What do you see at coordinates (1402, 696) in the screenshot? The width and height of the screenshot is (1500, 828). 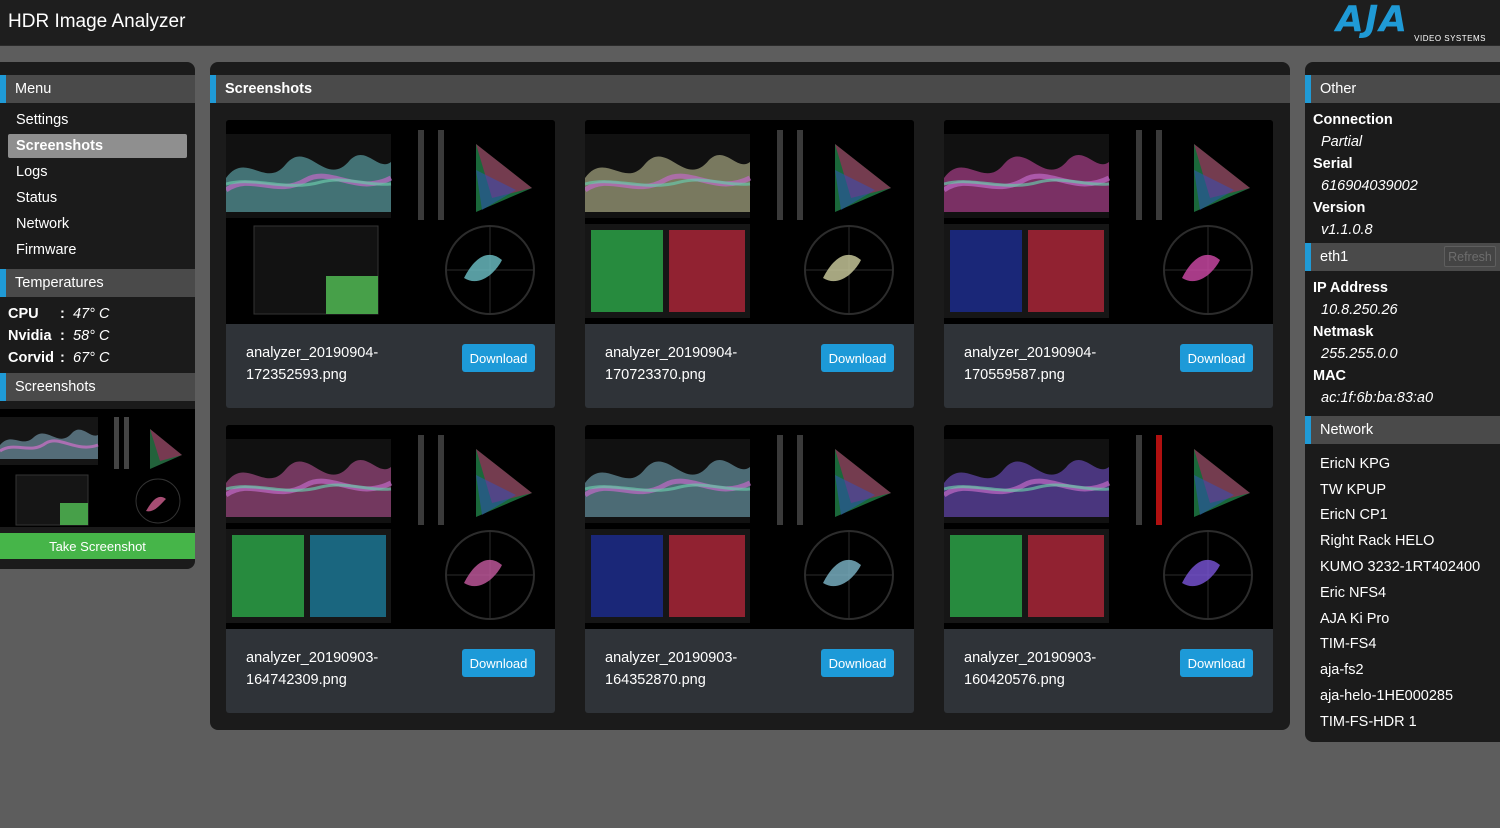 I see `network-item: aja-helo-1HE000285` at bounding box center [1402, 696].